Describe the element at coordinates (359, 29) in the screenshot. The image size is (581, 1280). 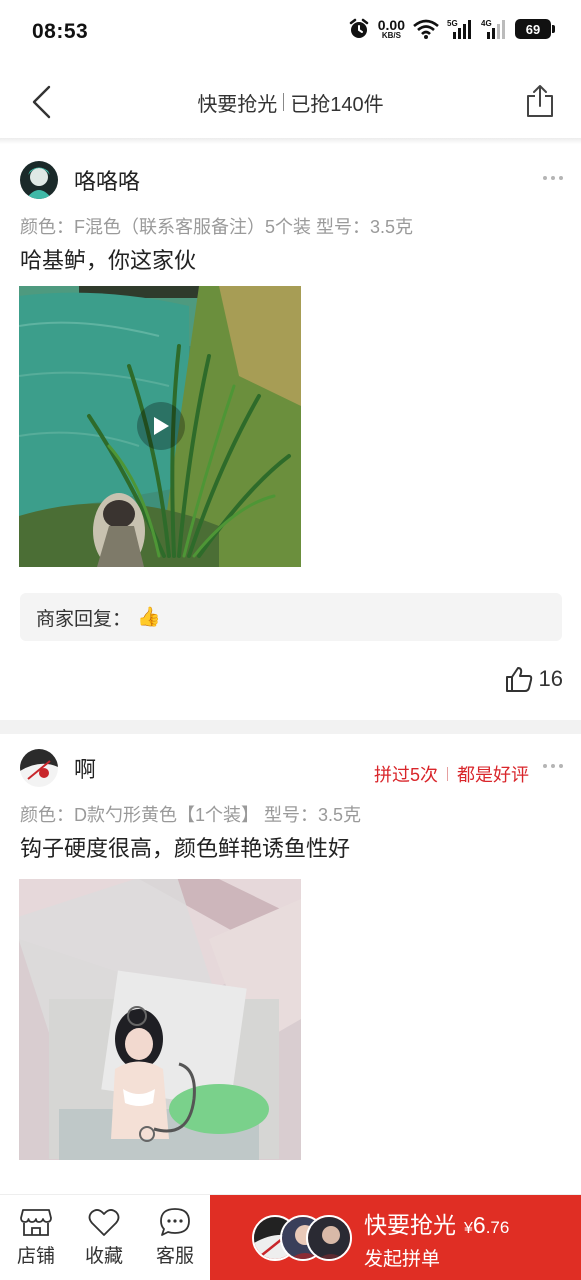
I see `alarm-icon` at that location.